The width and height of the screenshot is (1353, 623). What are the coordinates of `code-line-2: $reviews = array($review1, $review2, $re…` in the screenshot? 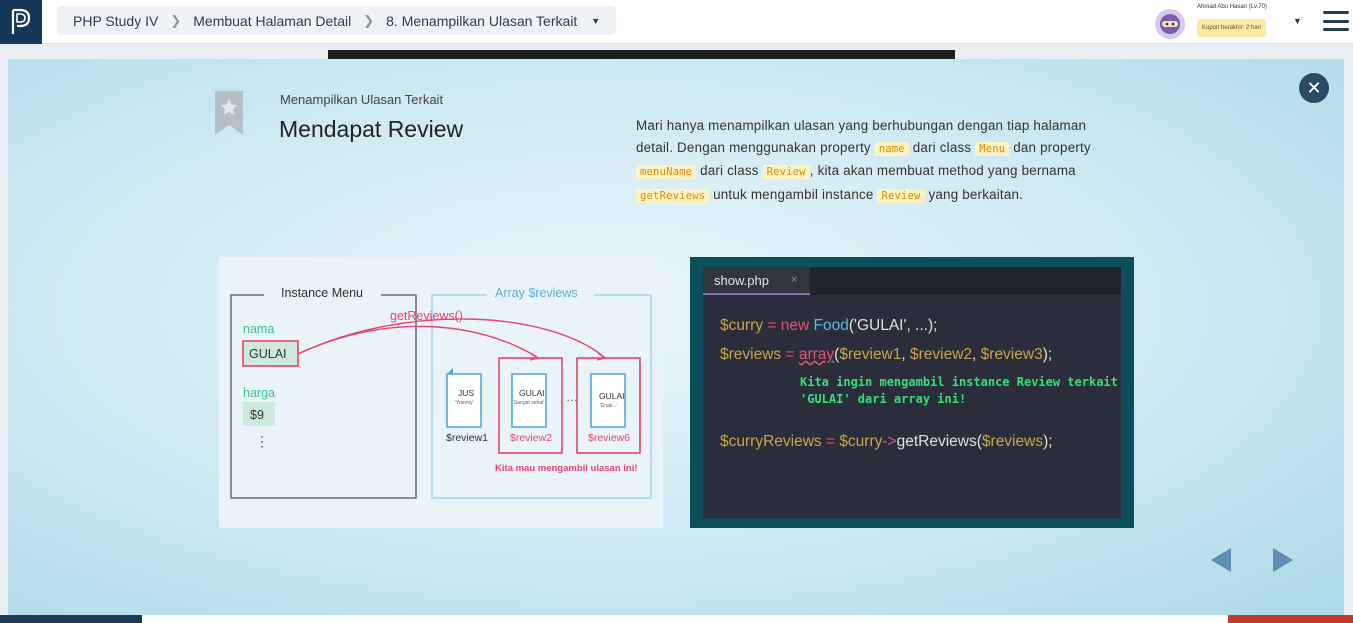 It's located at (886, 354).